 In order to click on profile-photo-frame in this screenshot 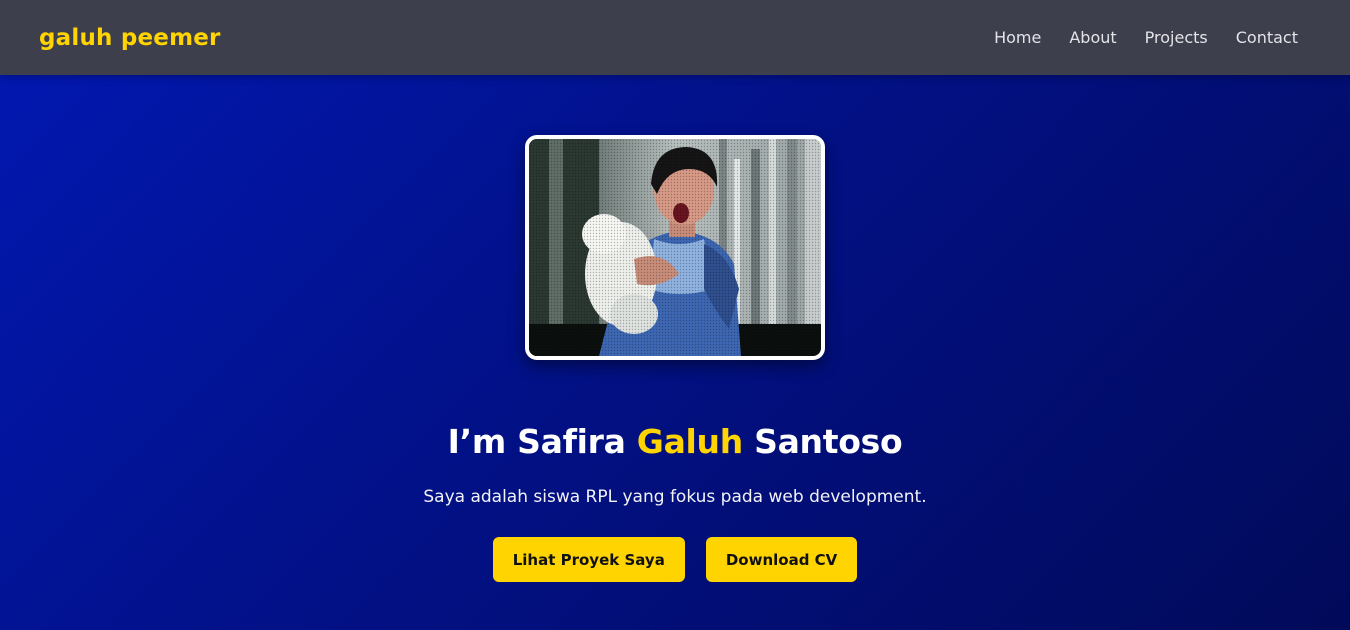, I will do `click(675, 247)`.